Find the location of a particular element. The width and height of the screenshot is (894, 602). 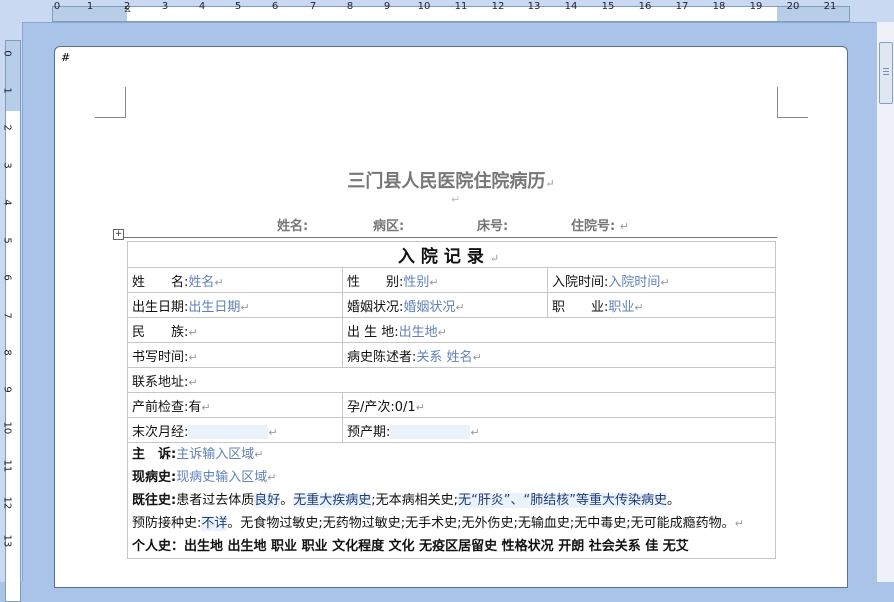

admission-number-label: 住院号: ↵ is located at coordinates (600, 226).